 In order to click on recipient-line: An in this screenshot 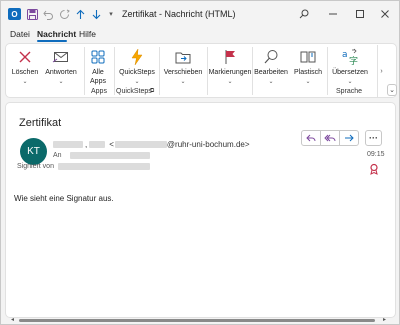, I will do `click(101, 155)`.